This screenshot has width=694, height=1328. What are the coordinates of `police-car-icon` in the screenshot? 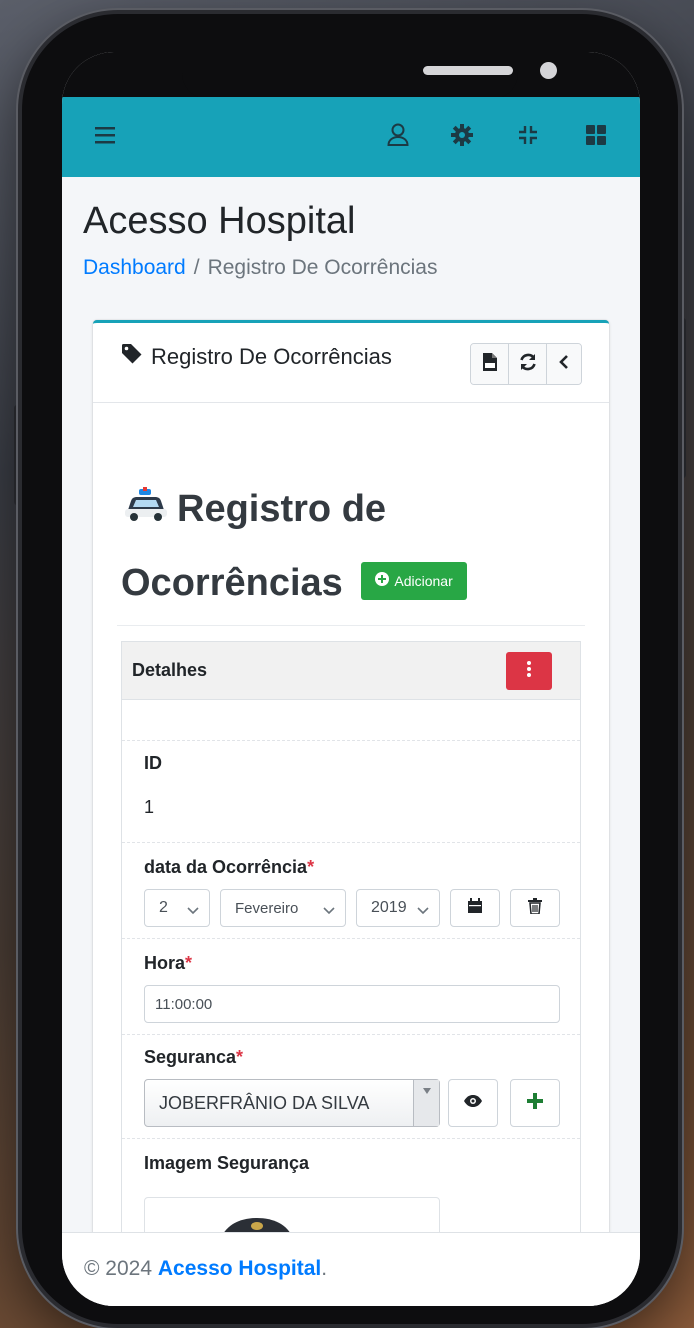 It's located at (146, 511).